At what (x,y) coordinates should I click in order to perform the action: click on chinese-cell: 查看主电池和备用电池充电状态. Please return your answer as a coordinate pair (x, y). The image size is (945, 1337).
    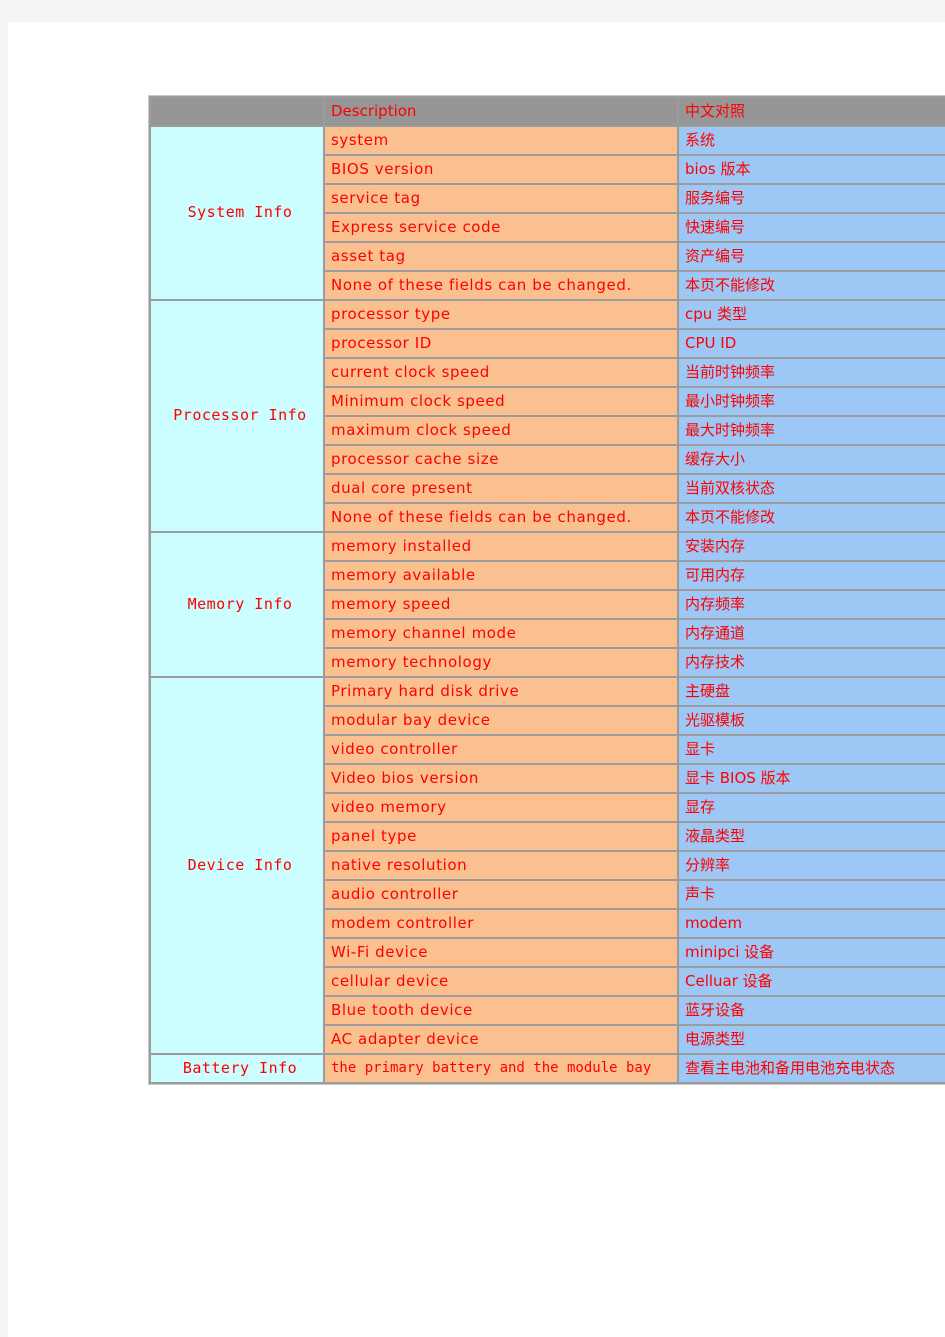
    Looking at the image, I should click on (812, 1068).